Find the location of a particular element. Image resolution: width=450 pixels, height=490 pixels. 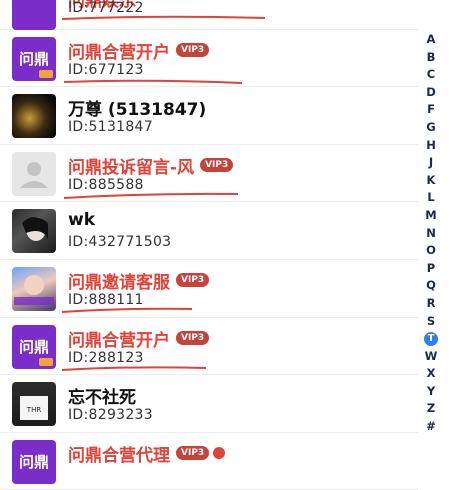

index-letter-c: C is located at coordinates (431, 75).